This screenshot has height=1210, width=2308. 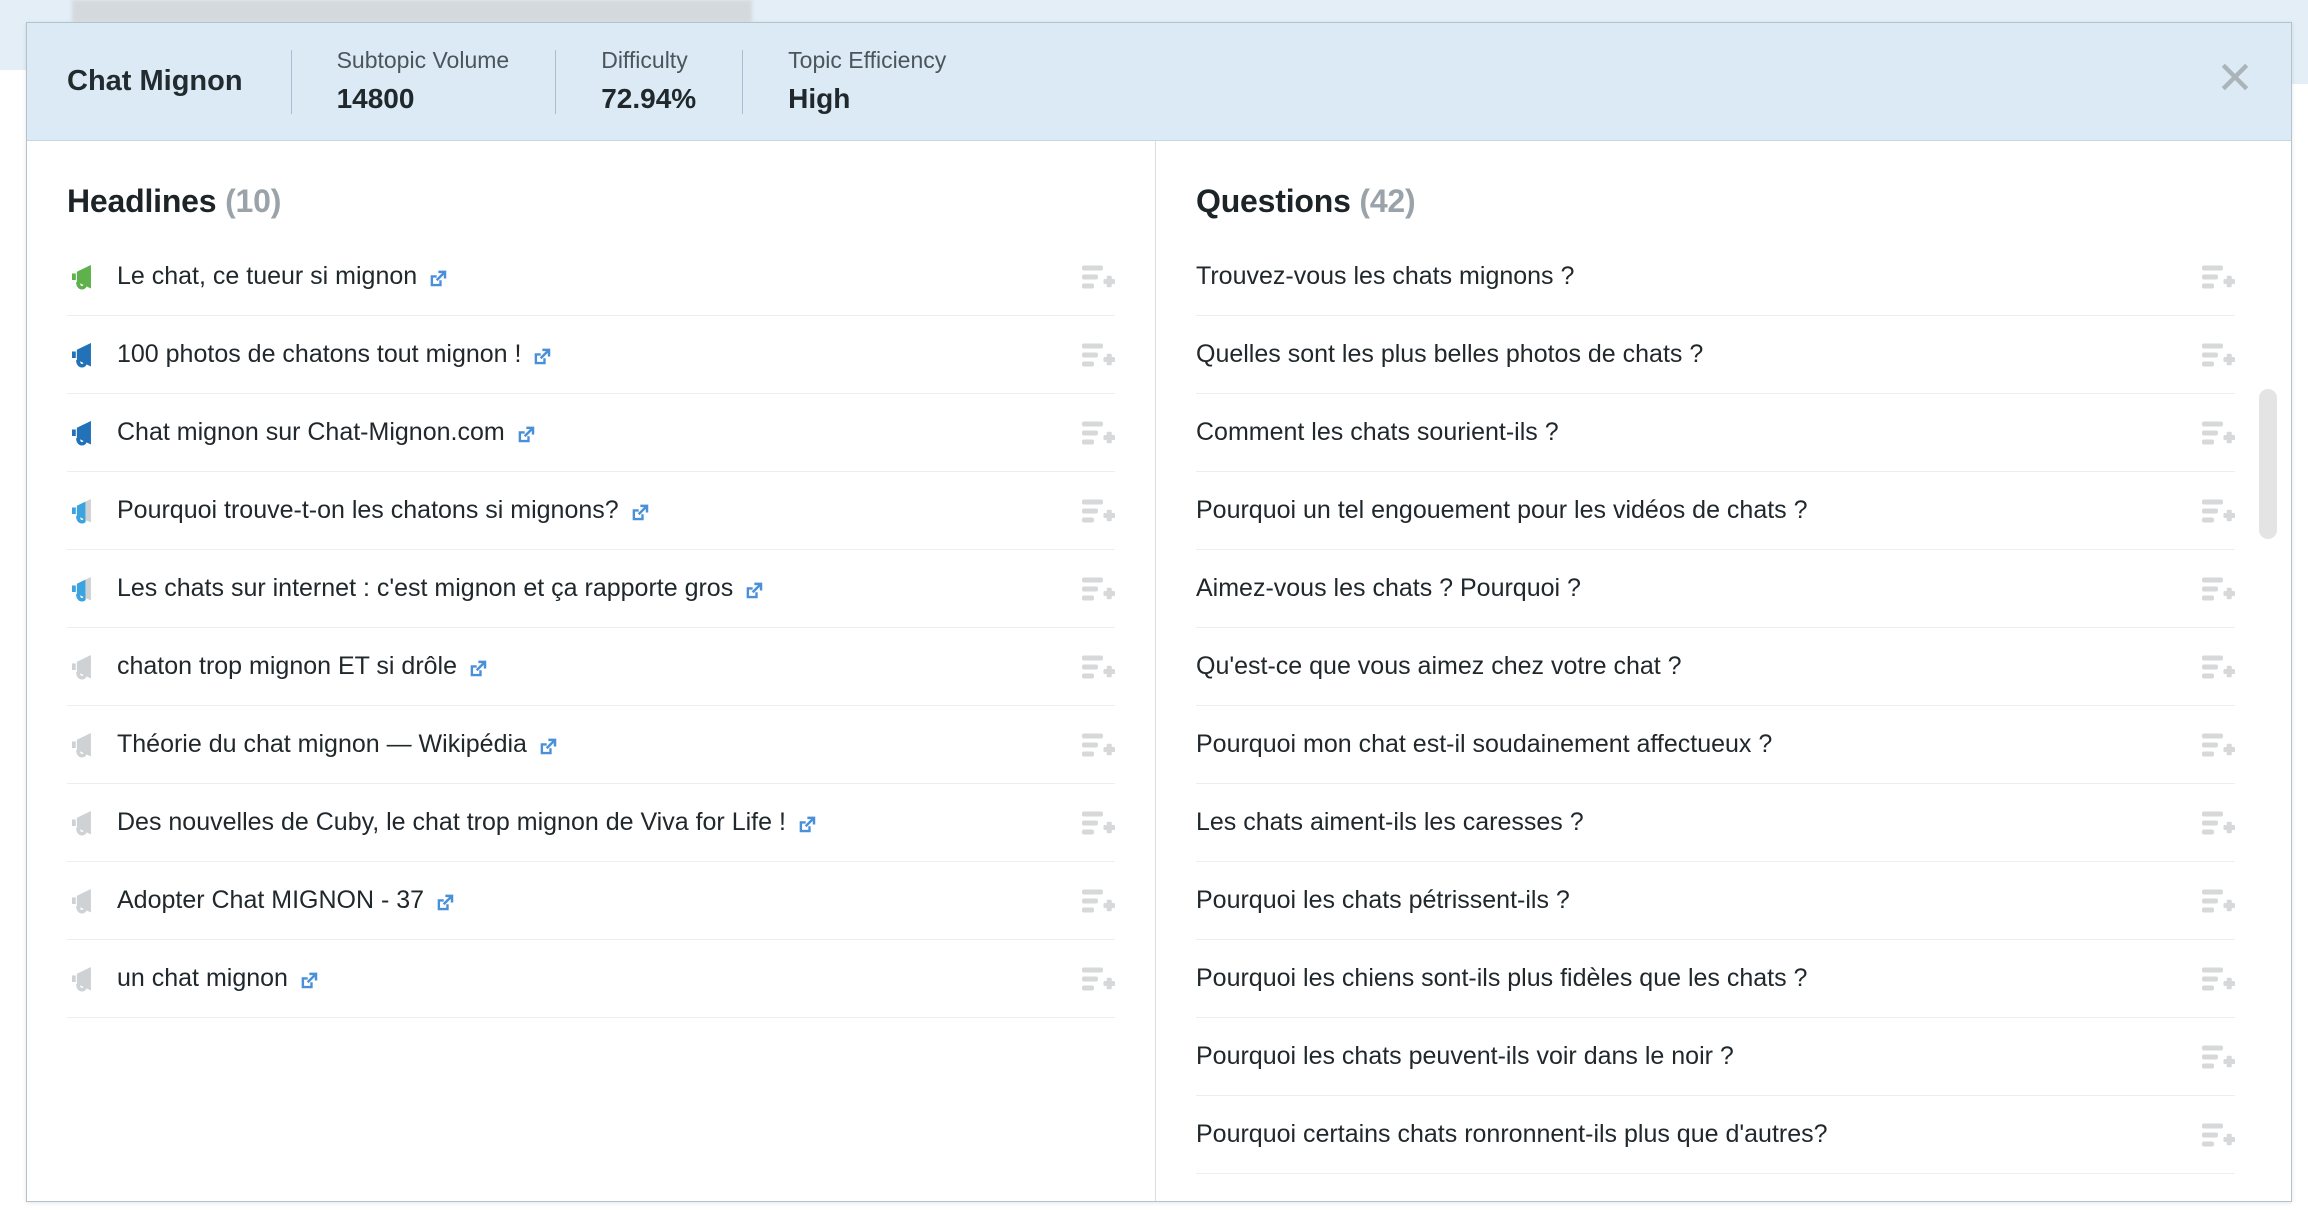 I want to click on headline-row-content: un chat mignon, so click(x=589, y=978).